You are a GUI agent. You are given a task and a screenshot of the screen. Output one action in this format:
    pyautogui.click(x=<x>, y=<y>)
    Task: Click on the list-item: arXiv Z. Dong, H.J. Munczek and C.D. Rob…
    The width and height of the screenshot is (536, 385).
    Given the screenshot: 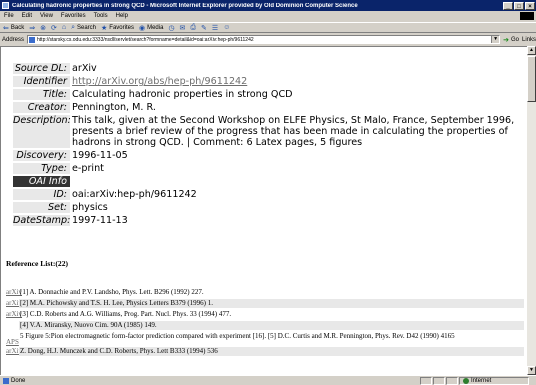 What is the action you would take?
    pyautogui.click(x=265, y=352)
    